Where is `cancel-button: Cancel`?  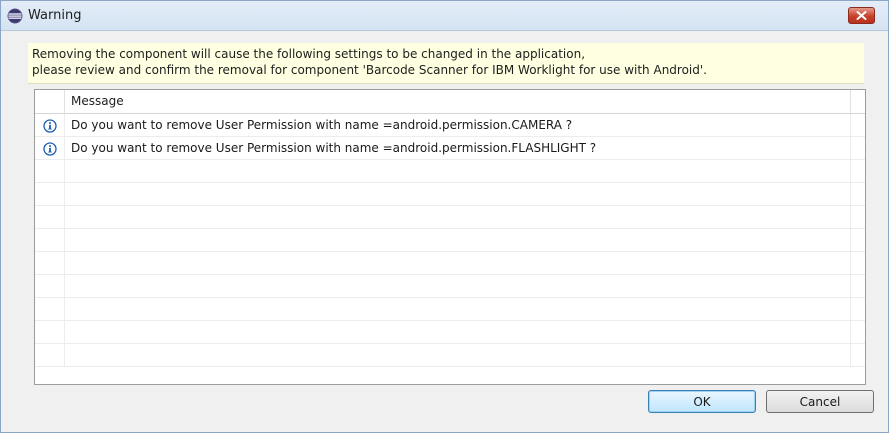 cancel-button: Cancel is located at coordinates (820, 401).